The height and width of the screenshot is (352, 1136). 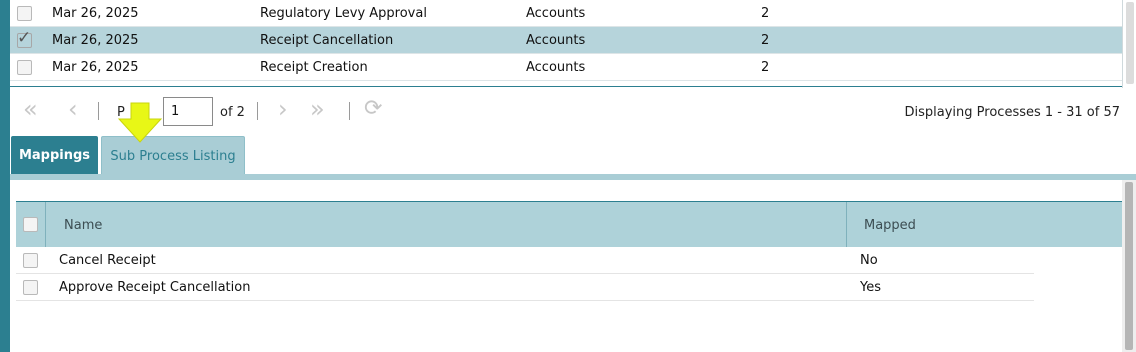 I want to click on row-mapped-value: No, so click(x=869, y=260).